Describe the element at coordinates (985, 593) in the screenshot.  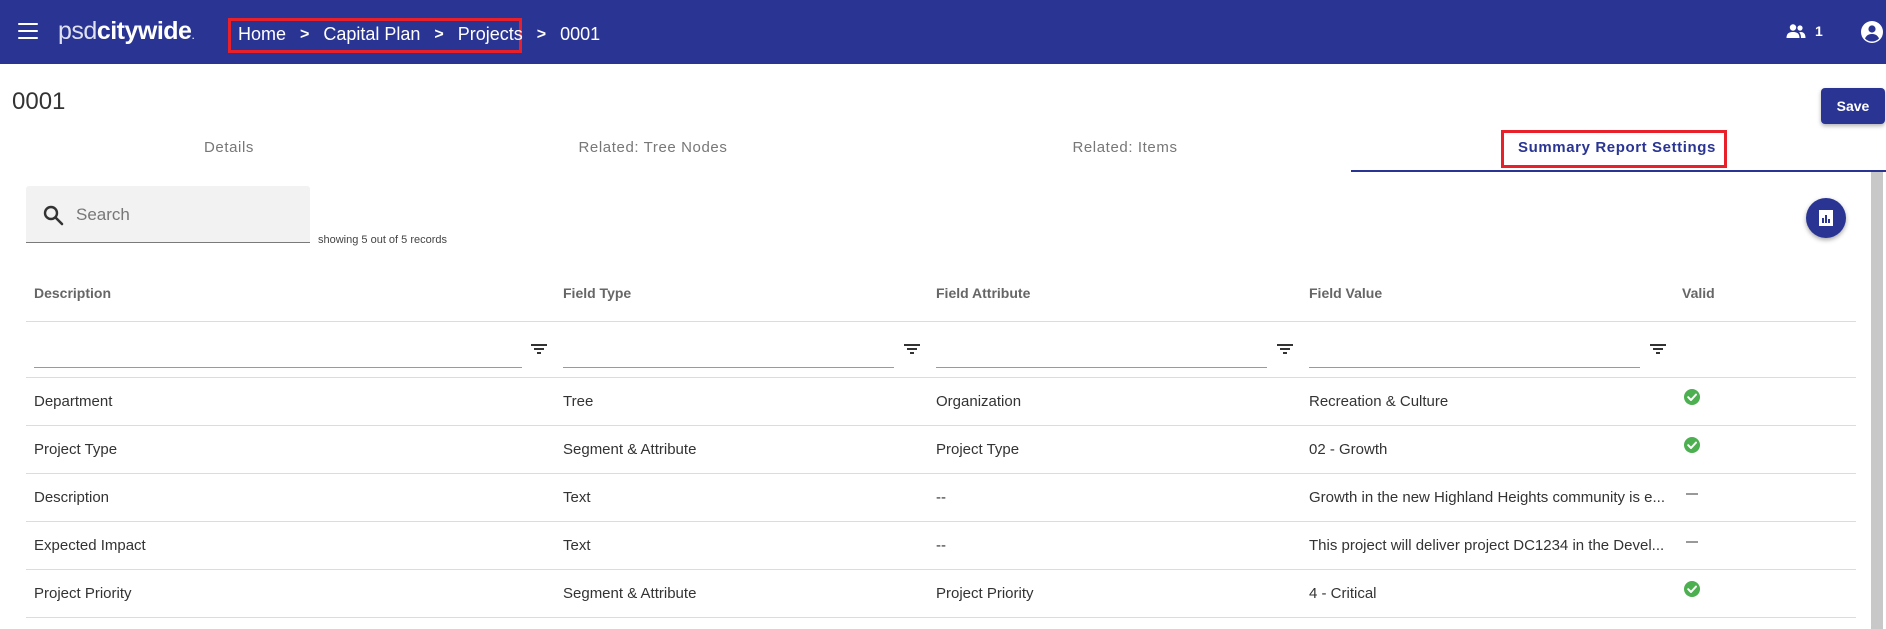
I see `cell-field-attribute: Project Priority` at that location.